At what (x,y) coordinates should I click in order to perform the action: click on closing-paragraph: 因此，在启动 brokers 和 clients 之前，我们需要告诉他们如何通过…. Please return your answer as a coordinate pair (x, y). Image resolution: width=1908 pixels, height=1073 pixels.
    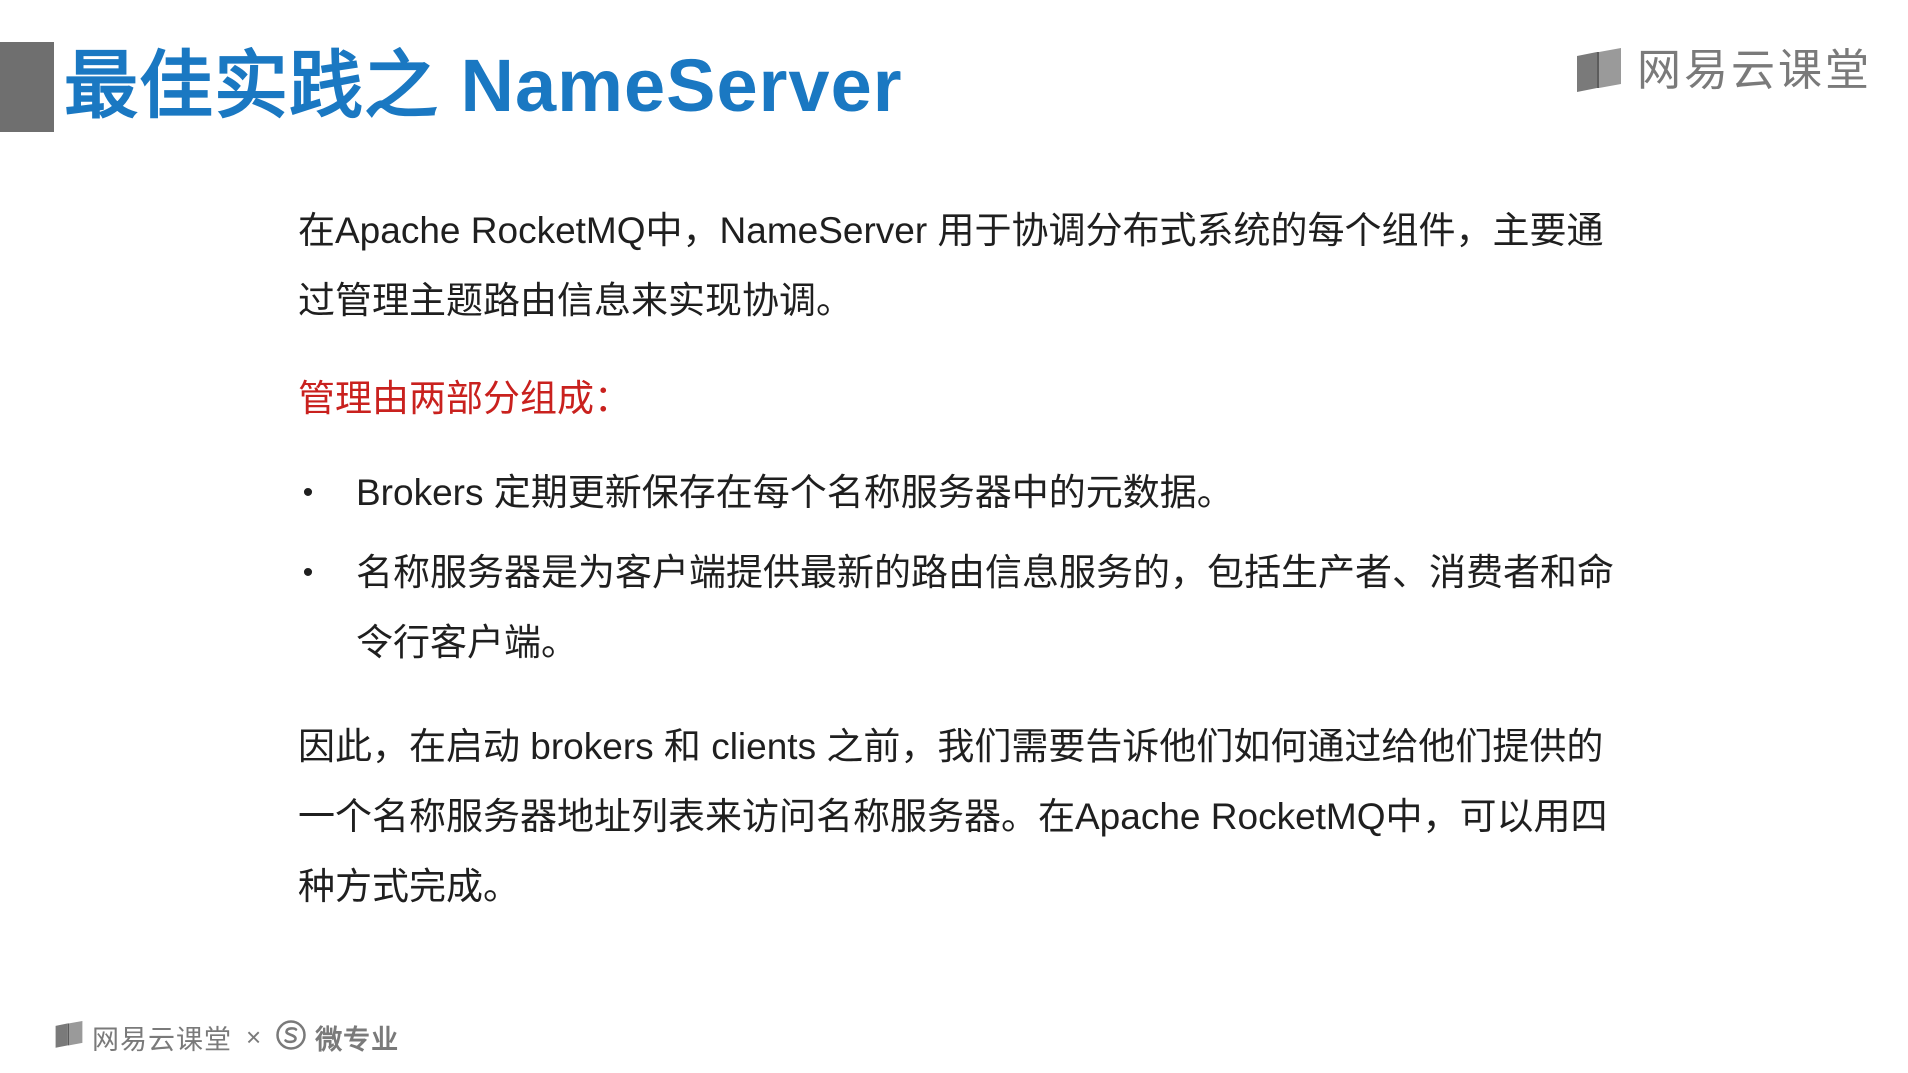
    Looking at the image, I should click on (953, 816).